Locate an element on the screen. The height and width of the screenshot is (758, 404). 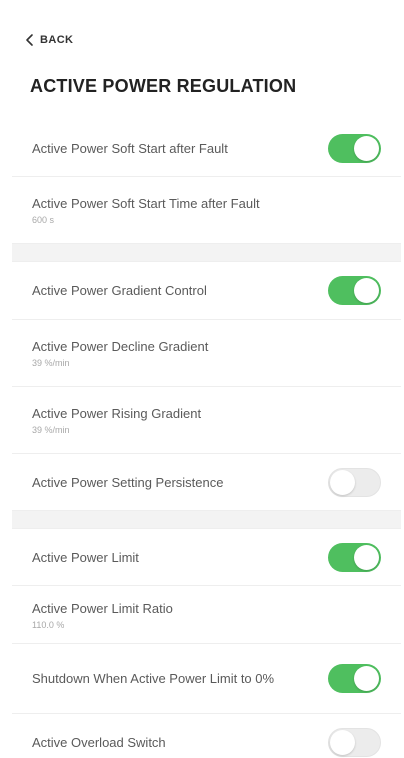
setting-row-soft-start: Active Power Soft Start after Fault is located at coordinates (206, 148).